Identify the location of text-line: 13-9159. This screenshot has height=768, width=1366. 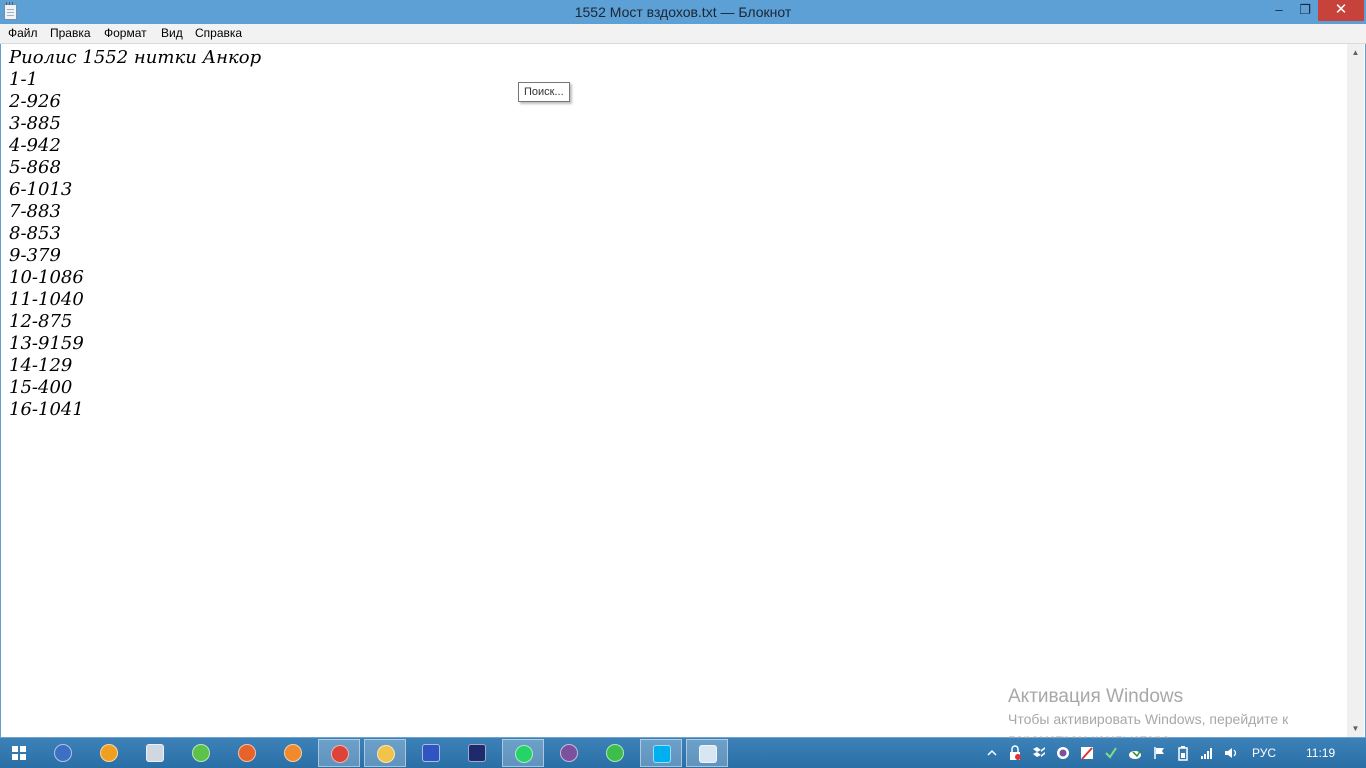
(46, 343).